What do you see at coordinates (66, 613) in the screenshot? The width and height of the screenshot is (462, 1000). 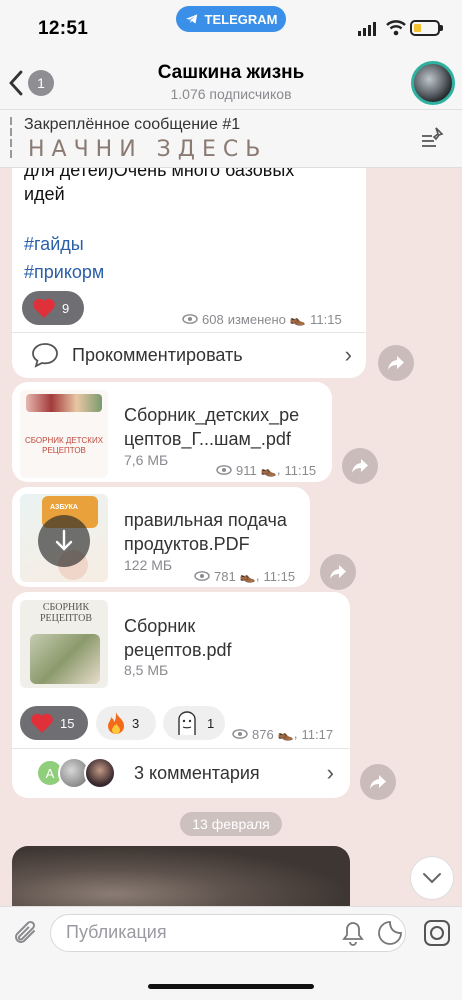 I see `thumbnail-caption: СБОРНИК РЕЦЕПТОВ` at bounding box center [66, 613].